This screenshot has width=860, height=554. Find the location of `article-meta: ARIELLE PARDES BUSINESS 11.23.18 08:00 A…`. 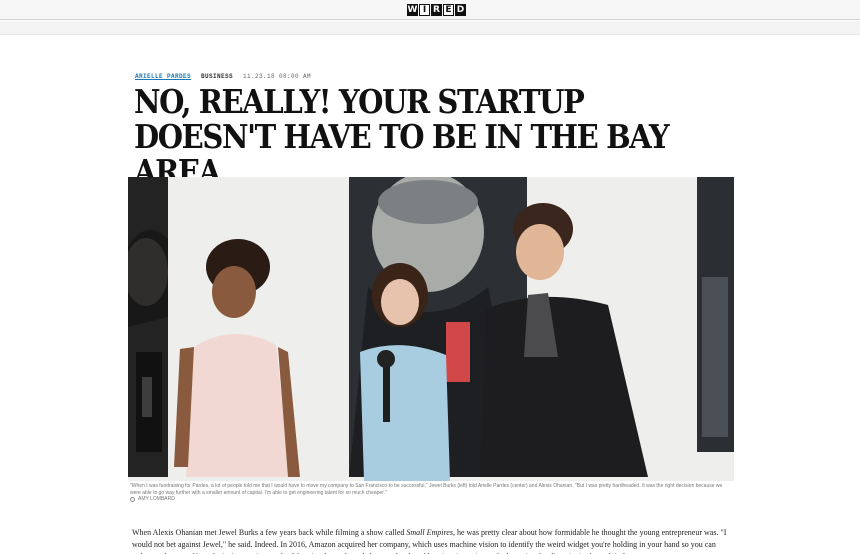

article-meta: ARIELLE PARDES BUSINESS 11.23.18 08:00 A… is located at coordinates (223, 77).